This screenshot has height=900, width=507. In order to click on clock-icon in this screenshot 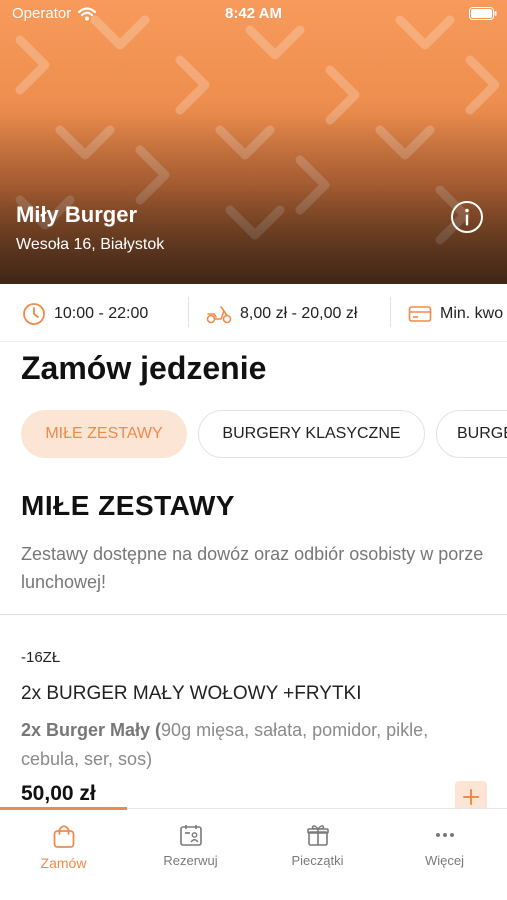, I will do `click(34, 314)`.